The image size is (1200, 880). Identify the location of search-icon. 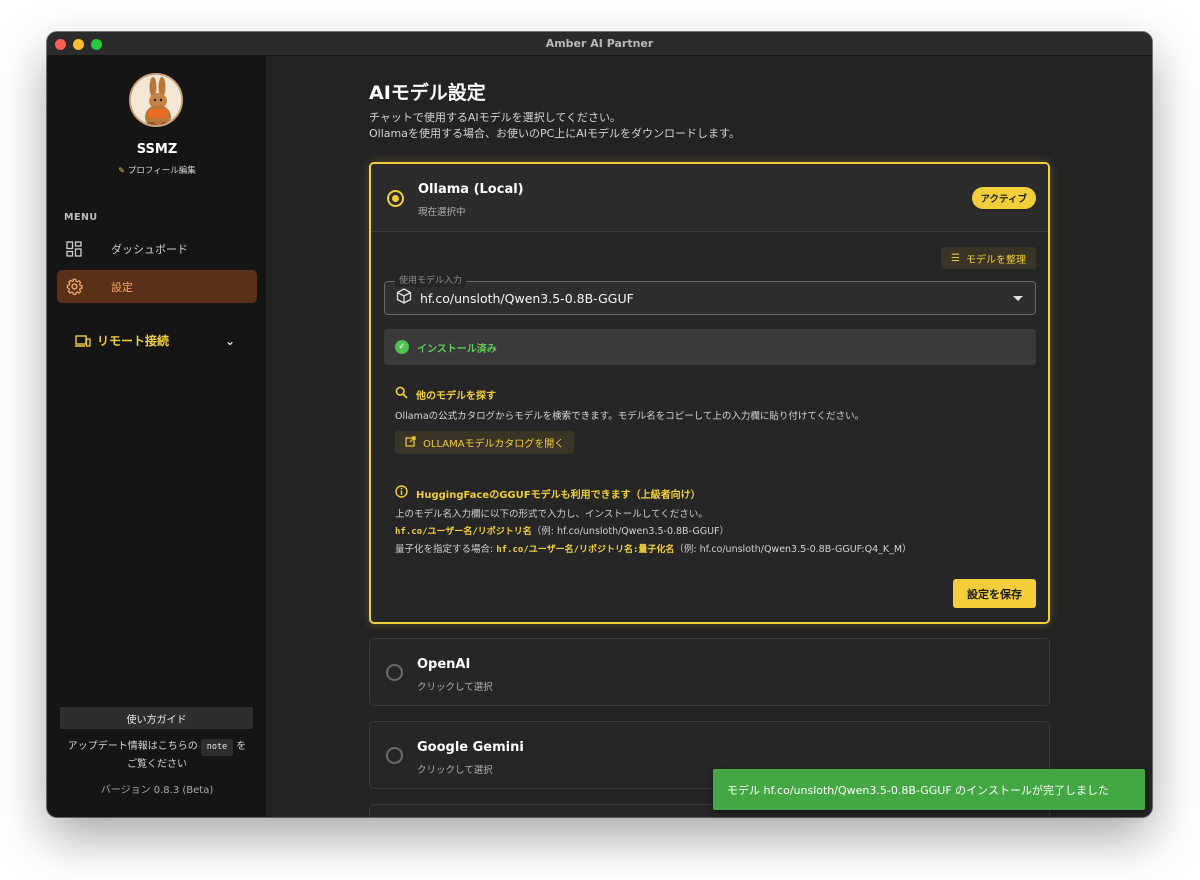
(401, 394).